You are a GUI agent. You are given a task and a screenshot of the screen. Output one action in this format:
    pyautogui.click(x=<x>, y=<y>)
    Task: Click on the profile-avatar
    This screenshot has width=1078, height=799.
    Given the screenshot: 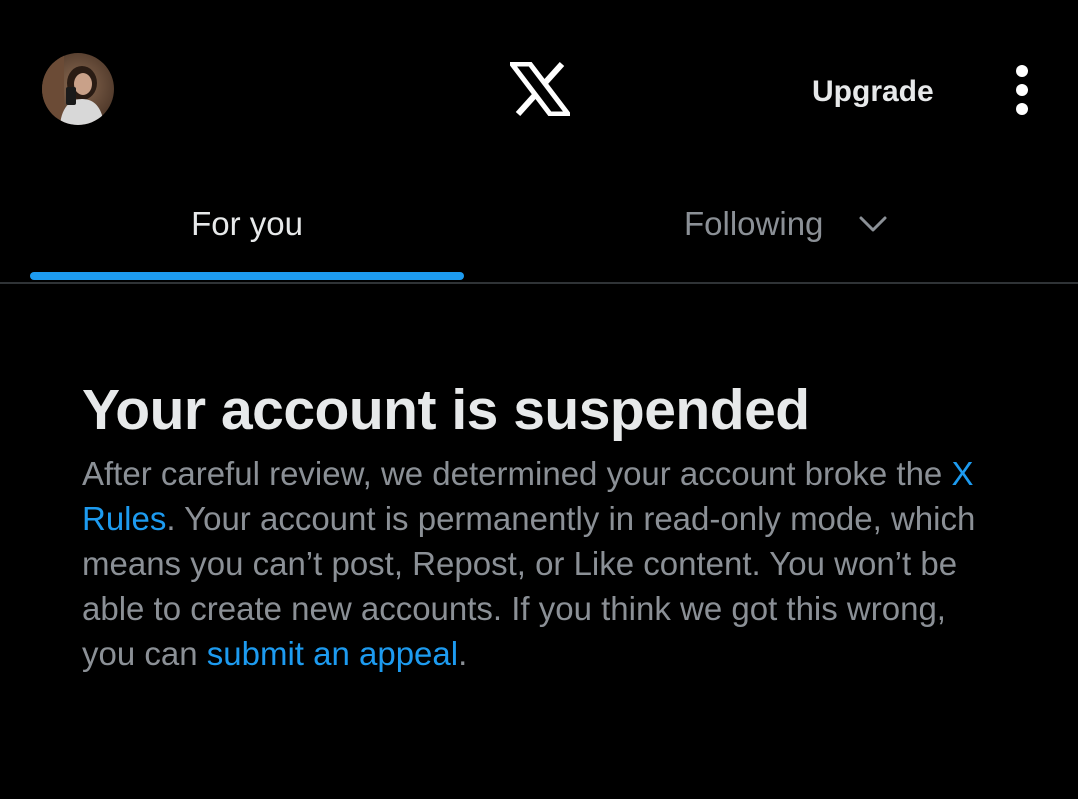 What is the action you would take?
    pyautogui.click(x=78, y=89)
    